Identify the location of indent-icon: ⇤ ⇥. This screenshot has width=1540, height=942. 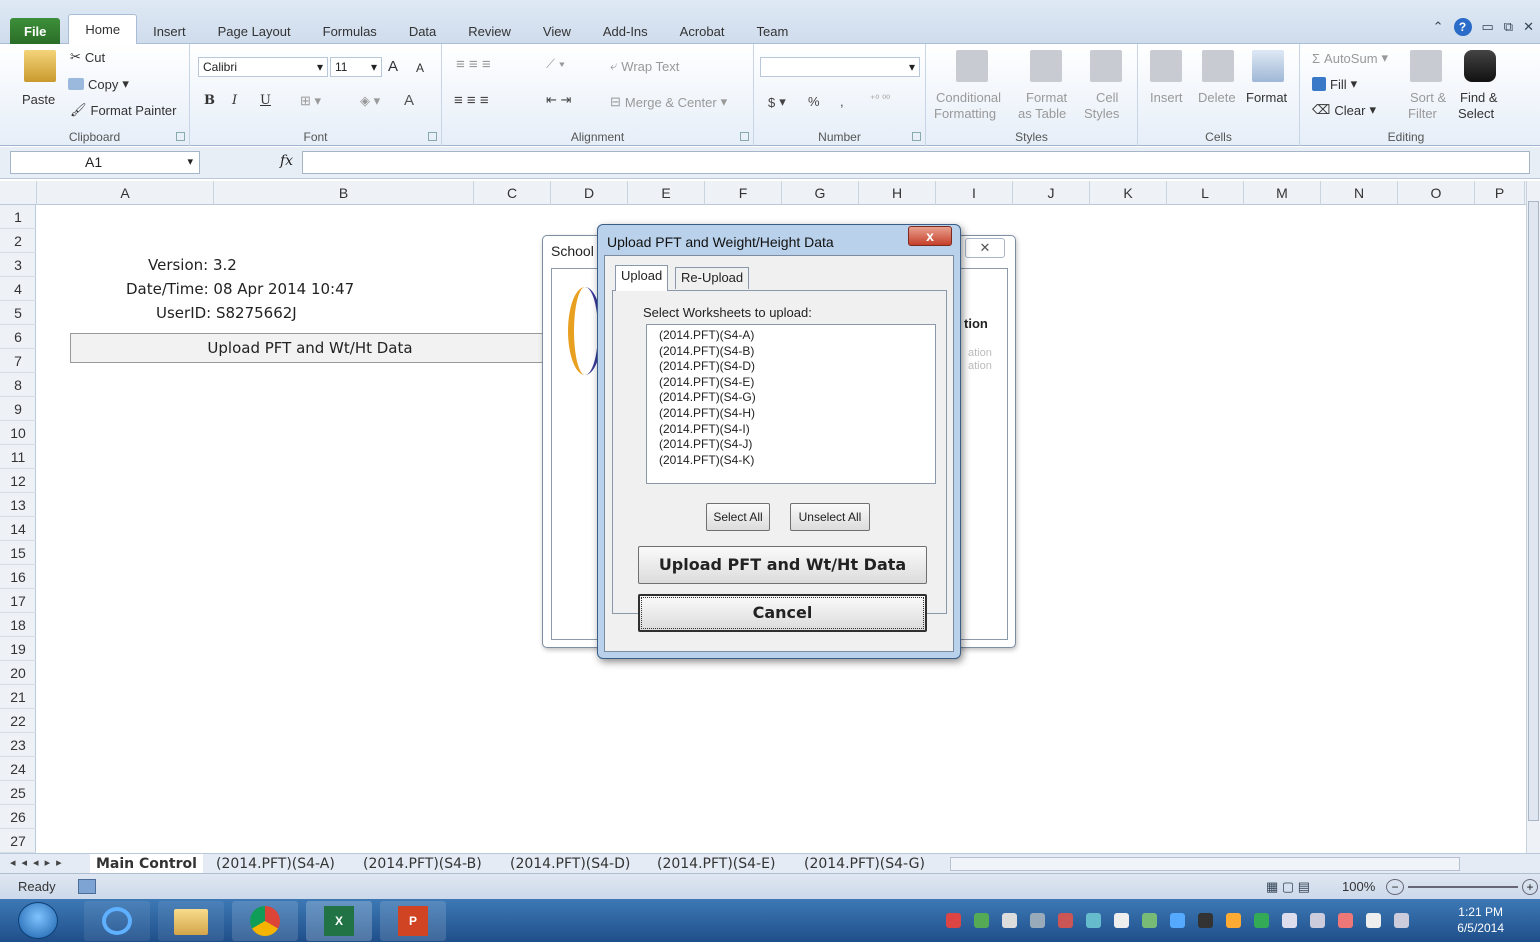
(558, 100).